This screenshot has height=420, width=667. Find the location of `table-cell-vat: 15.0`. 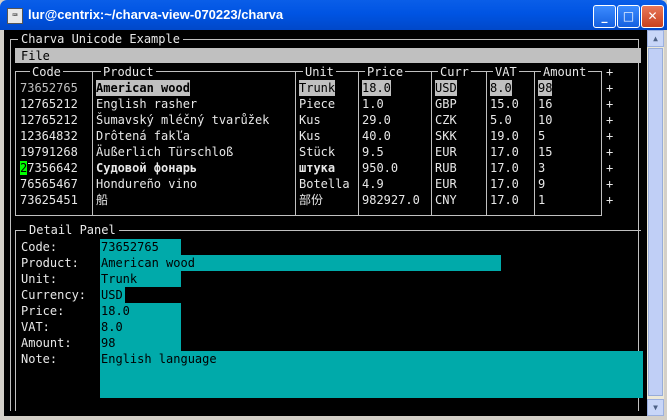

table-cell-vat: 15.0 is located at coordinates (504, 104).